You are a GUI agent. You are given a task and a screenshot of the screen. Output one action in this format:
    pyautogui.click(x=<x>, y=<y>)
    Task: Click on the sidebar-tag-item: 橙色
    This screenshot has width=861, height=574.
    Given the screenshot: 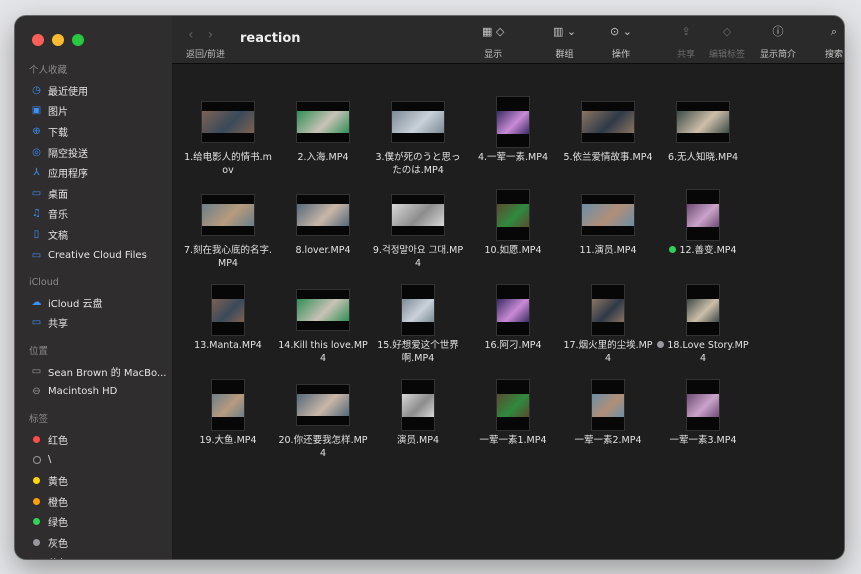 What is the action you would take?
    pyautogui.click(x=93, y=501)
    